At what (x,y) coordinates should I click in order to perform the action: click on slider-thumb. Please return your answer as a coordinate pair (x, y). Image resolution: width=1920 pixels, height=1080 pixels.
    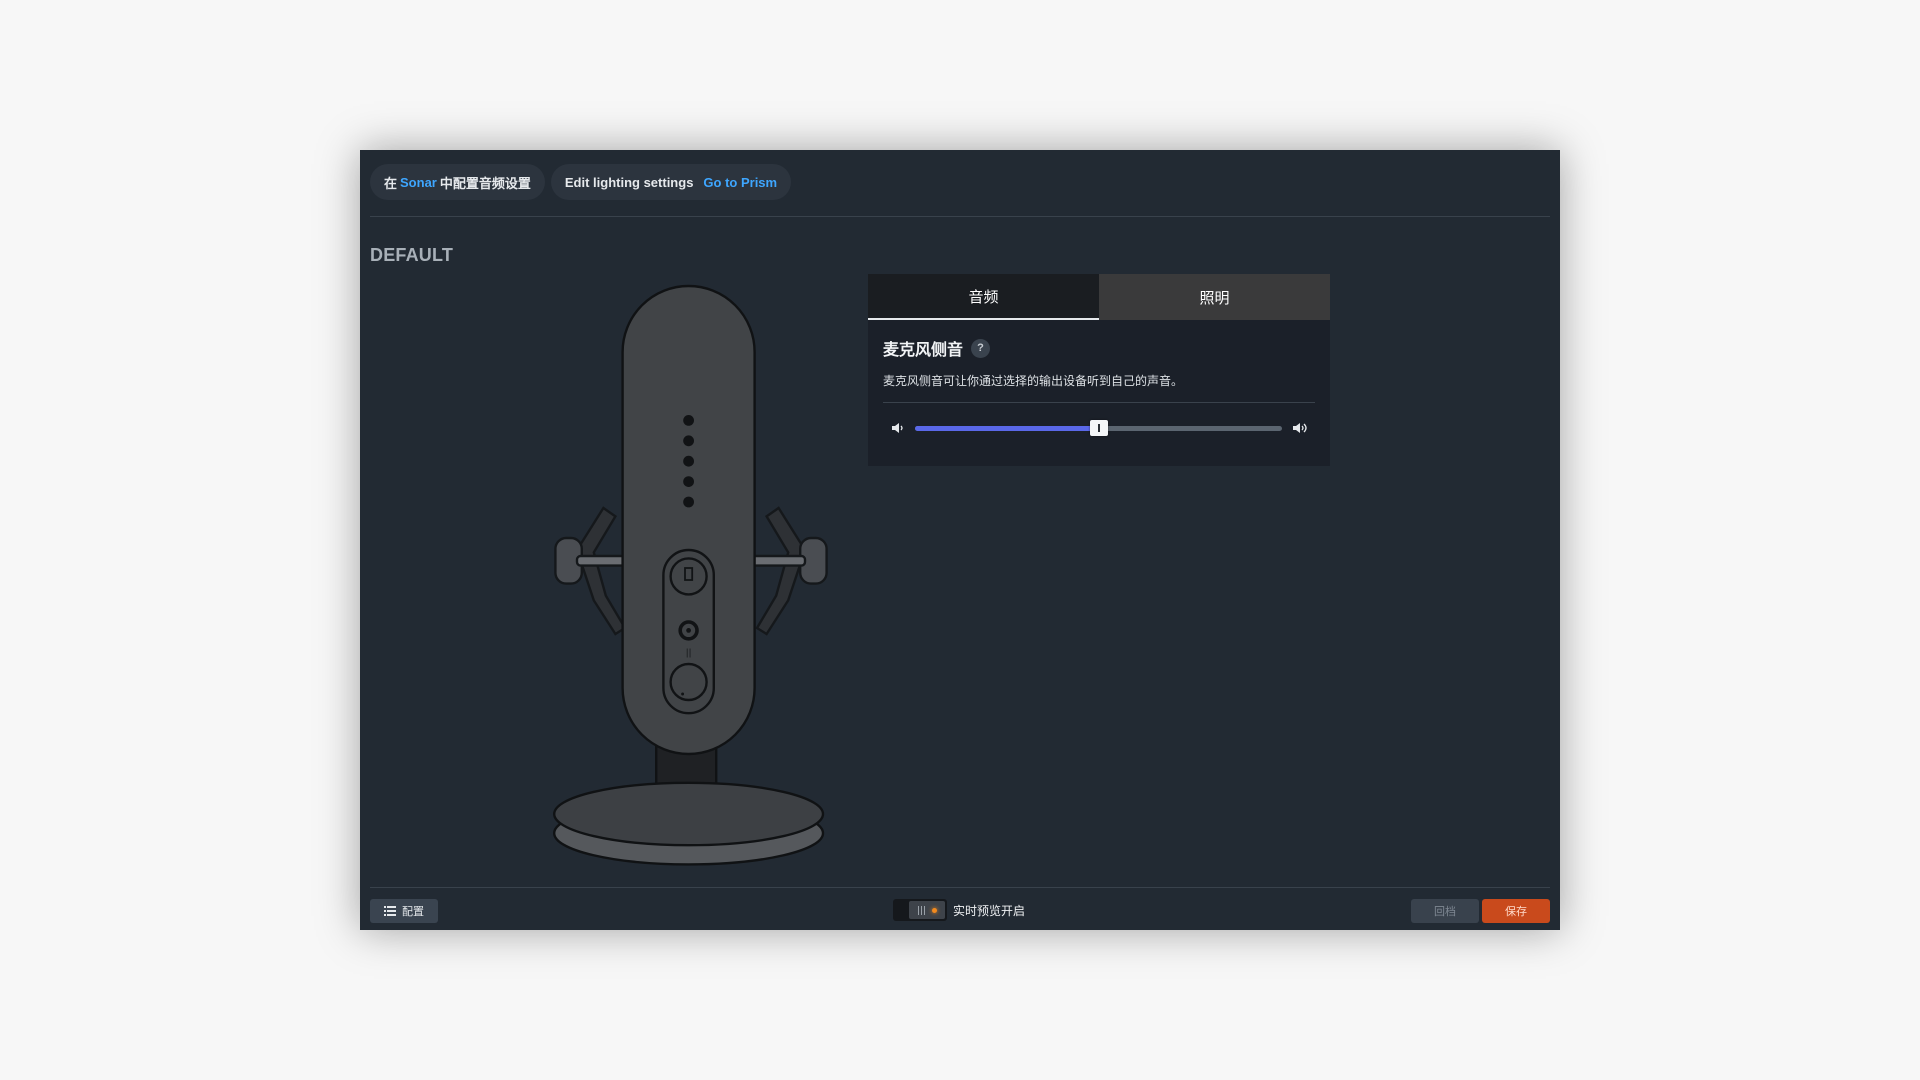
    Looking at the image, I should click on (1098, 428).